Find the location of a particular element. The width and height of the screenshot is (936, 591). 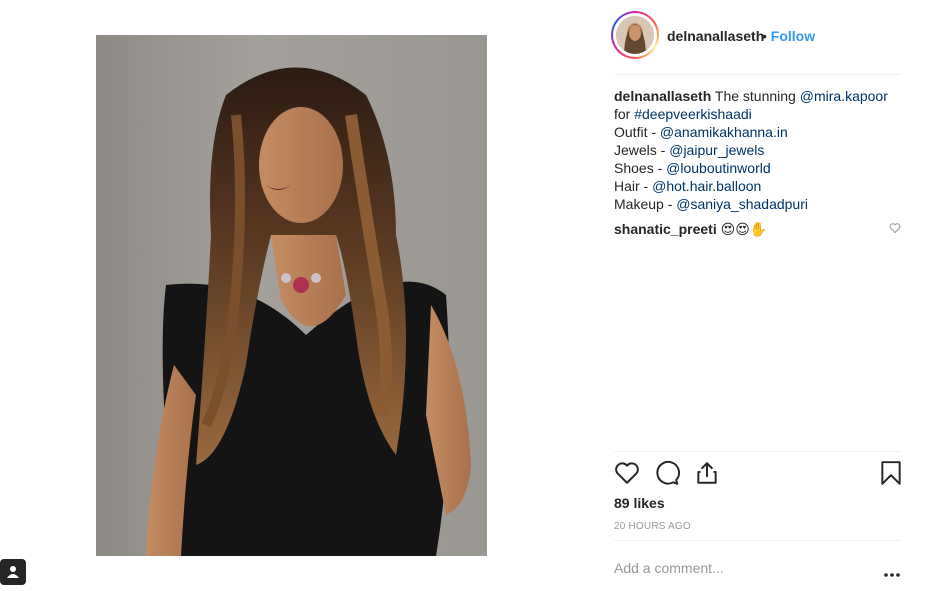

comment-row: shanatic_preeti 😍😍✋ is located at coordinates (757, 229).